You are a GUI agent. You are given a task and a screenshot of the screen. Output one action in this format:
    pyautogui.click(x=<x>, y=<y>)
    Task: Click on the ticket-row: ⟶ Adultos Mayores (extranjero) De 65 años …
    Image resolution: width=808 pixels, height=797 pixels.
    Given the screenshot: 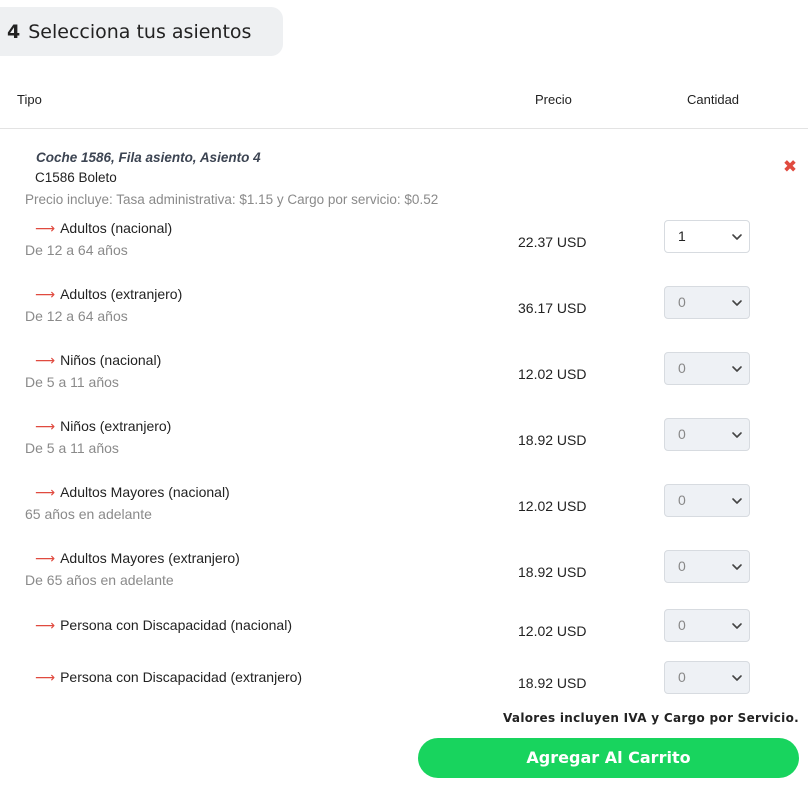 What is the action you would take?
    pyautogui.click(x=404, y=580)
    